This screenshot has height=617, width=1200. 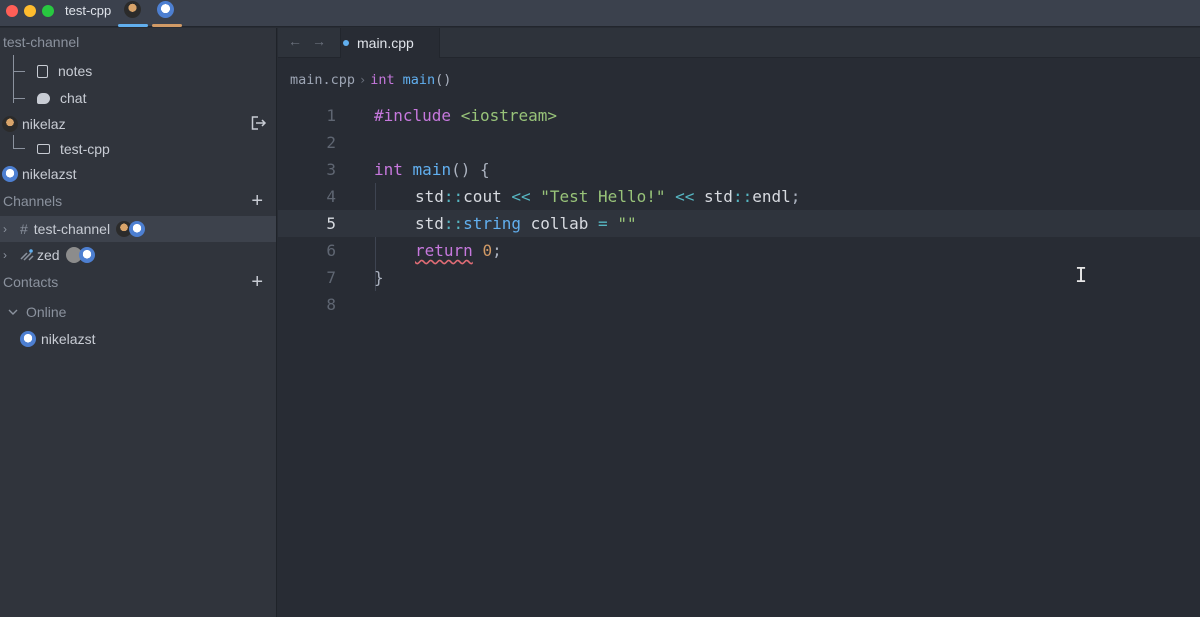 What do you see at coordinates (331, 223) in the screenshot?
I see `line-number: 5` at bounding box center [331, 223].